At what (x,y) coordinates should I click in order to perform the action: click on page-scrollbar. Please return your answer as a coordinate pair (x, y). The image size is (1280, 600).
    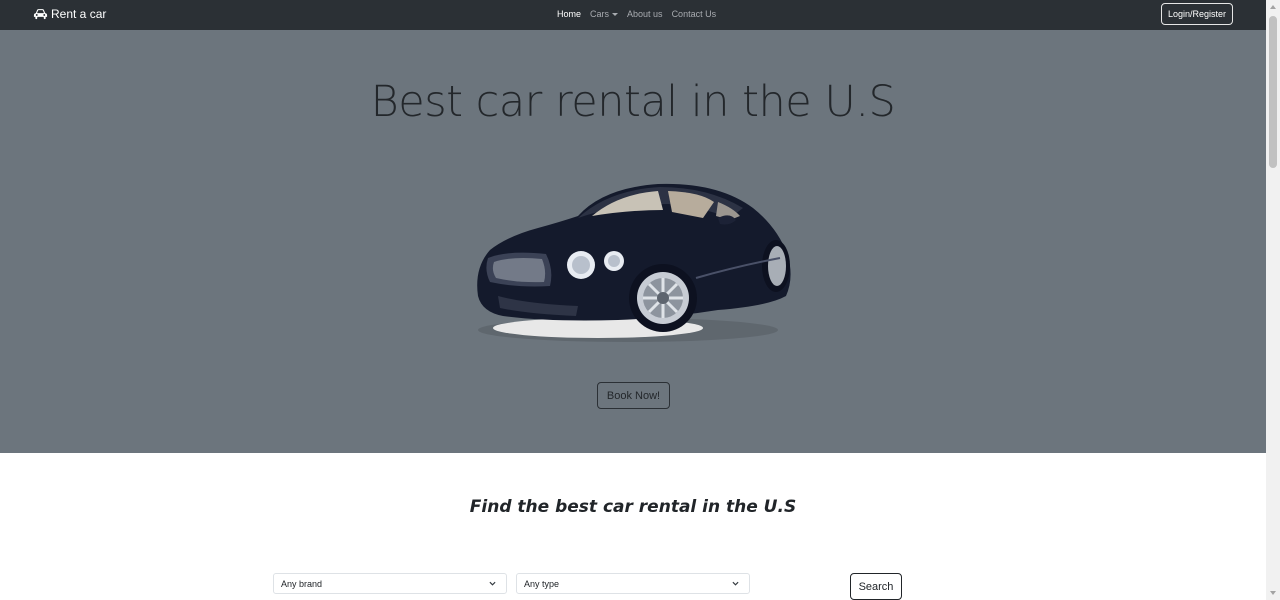
    Looking at the image, I should click on (1273, 300).